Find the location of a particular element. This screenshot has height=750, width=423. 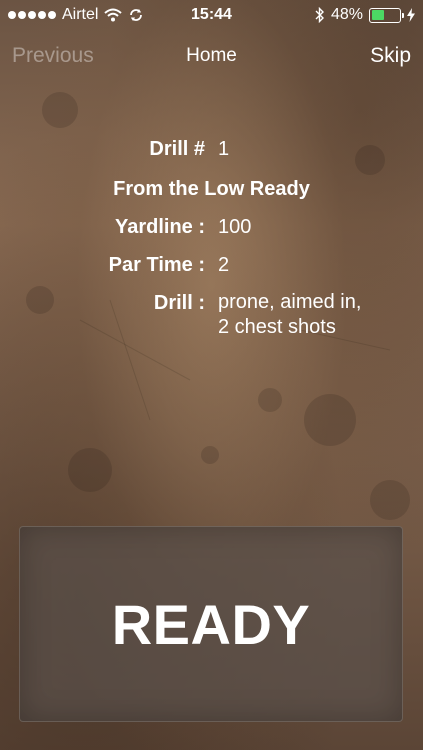

drill-number-value: 1 is located at coordinates (224, 149).